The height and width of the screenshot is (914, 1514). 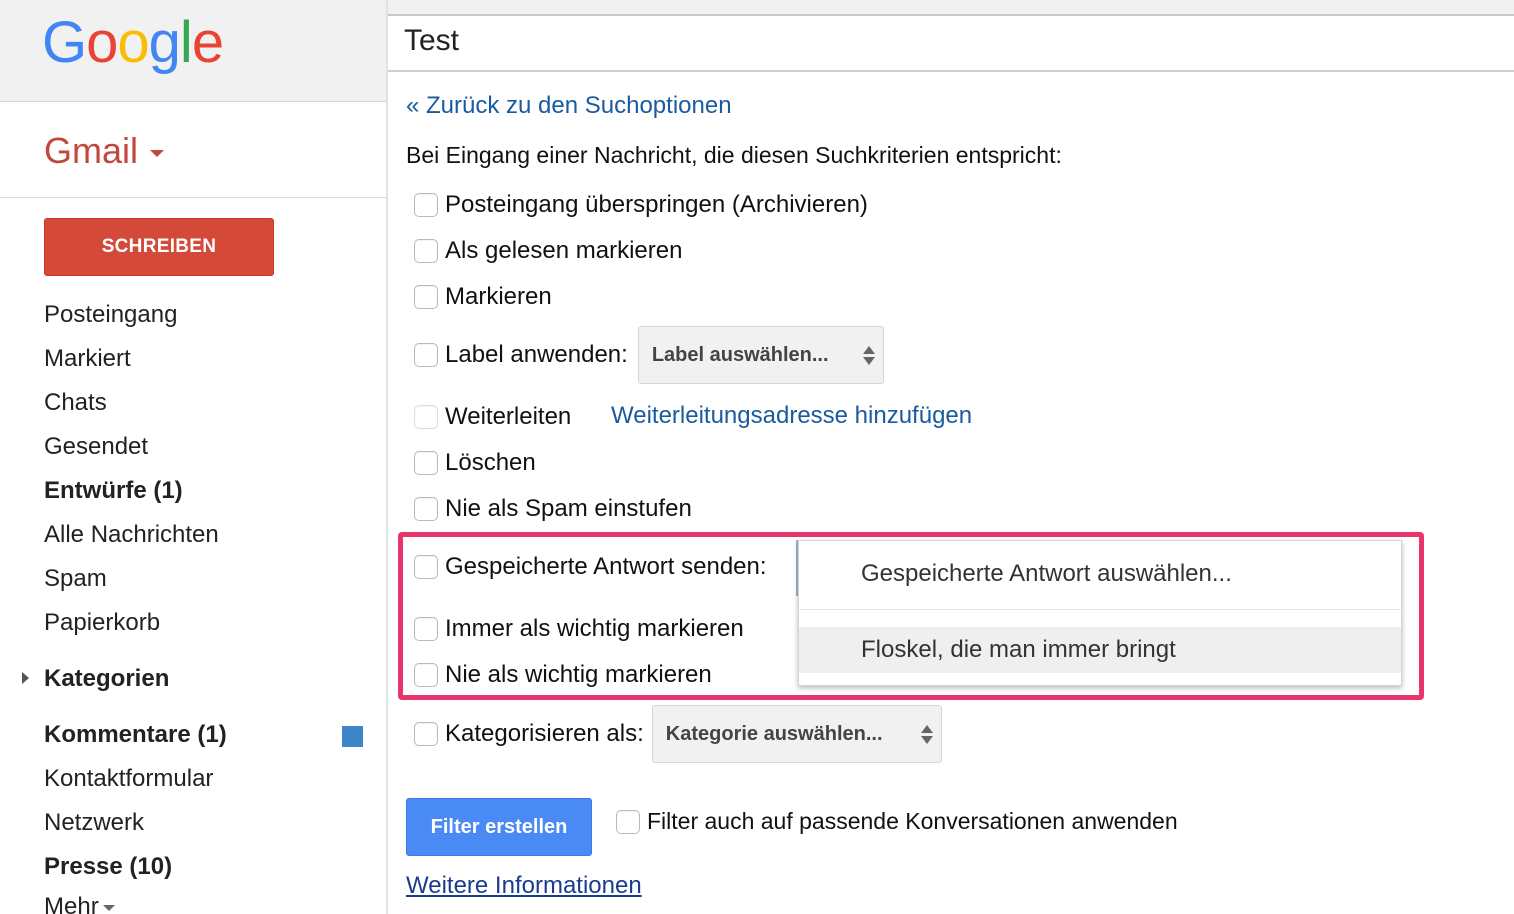 I want to click on always-important-checkbox, so click(x=426, y=629).